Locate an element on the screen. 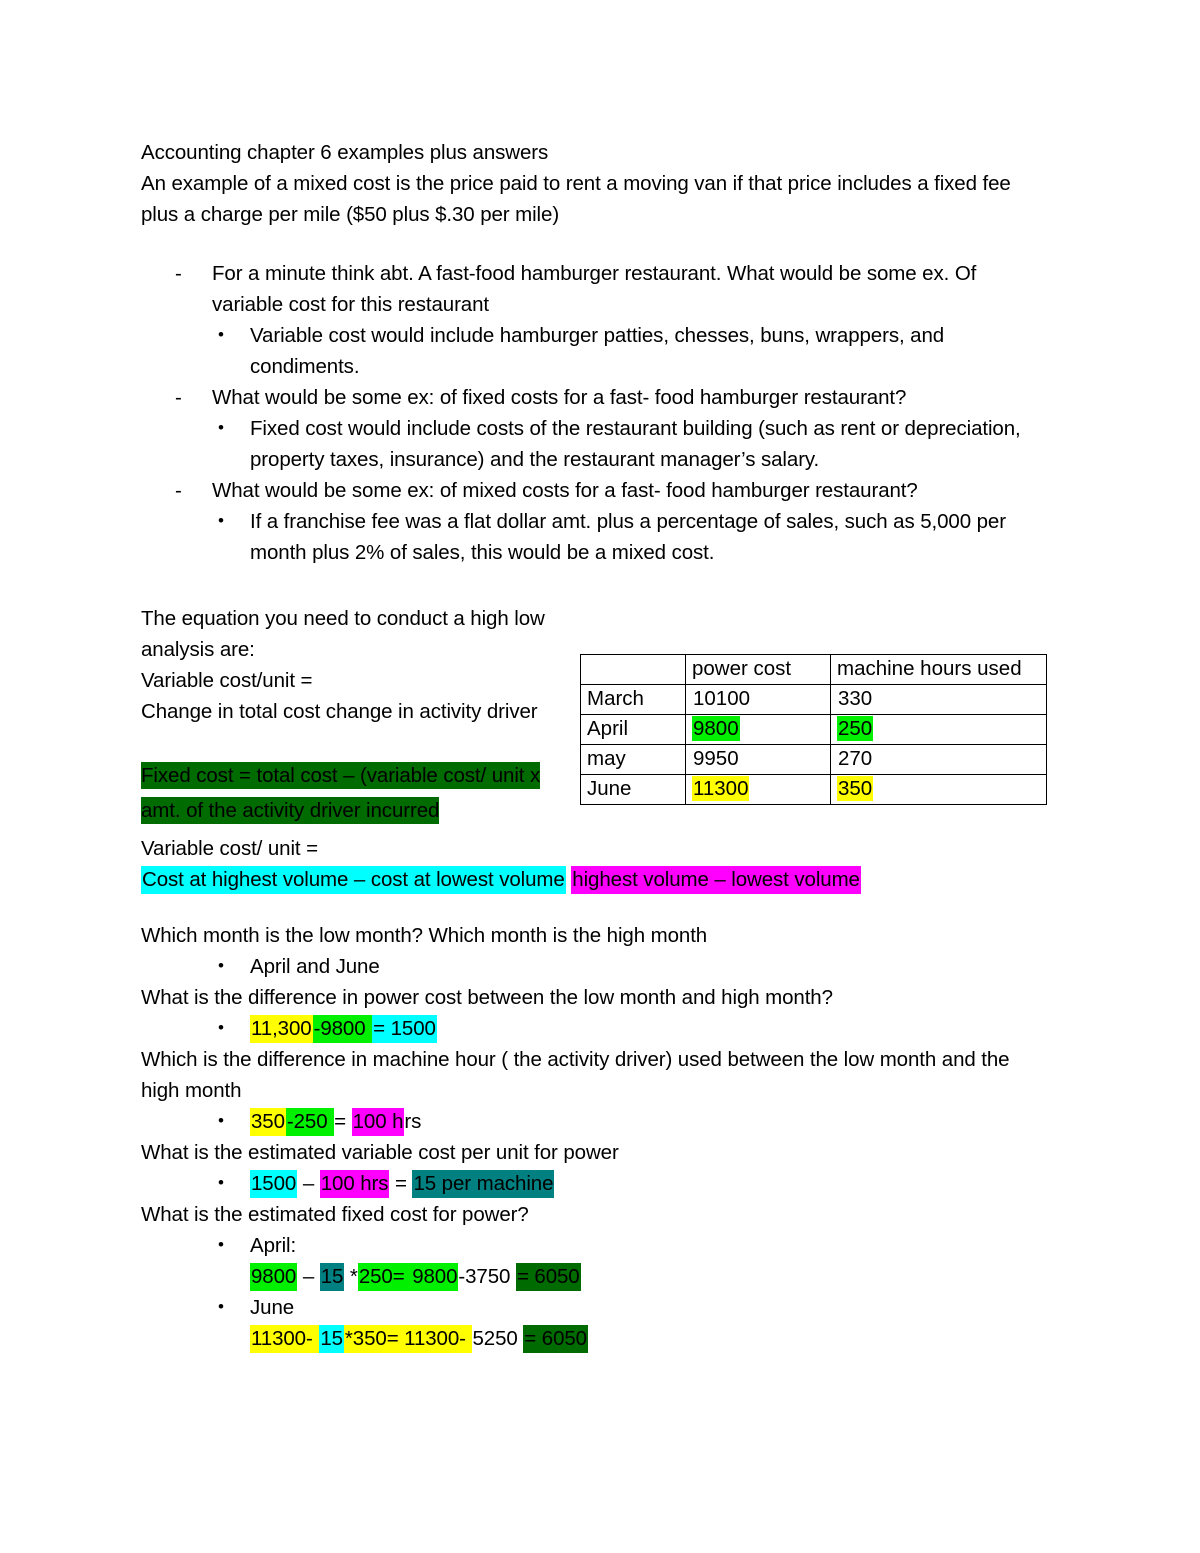 This screenshot has width=1200, height=1553. answer-3-part-unit: rs is located at coordinates (413, 1121).